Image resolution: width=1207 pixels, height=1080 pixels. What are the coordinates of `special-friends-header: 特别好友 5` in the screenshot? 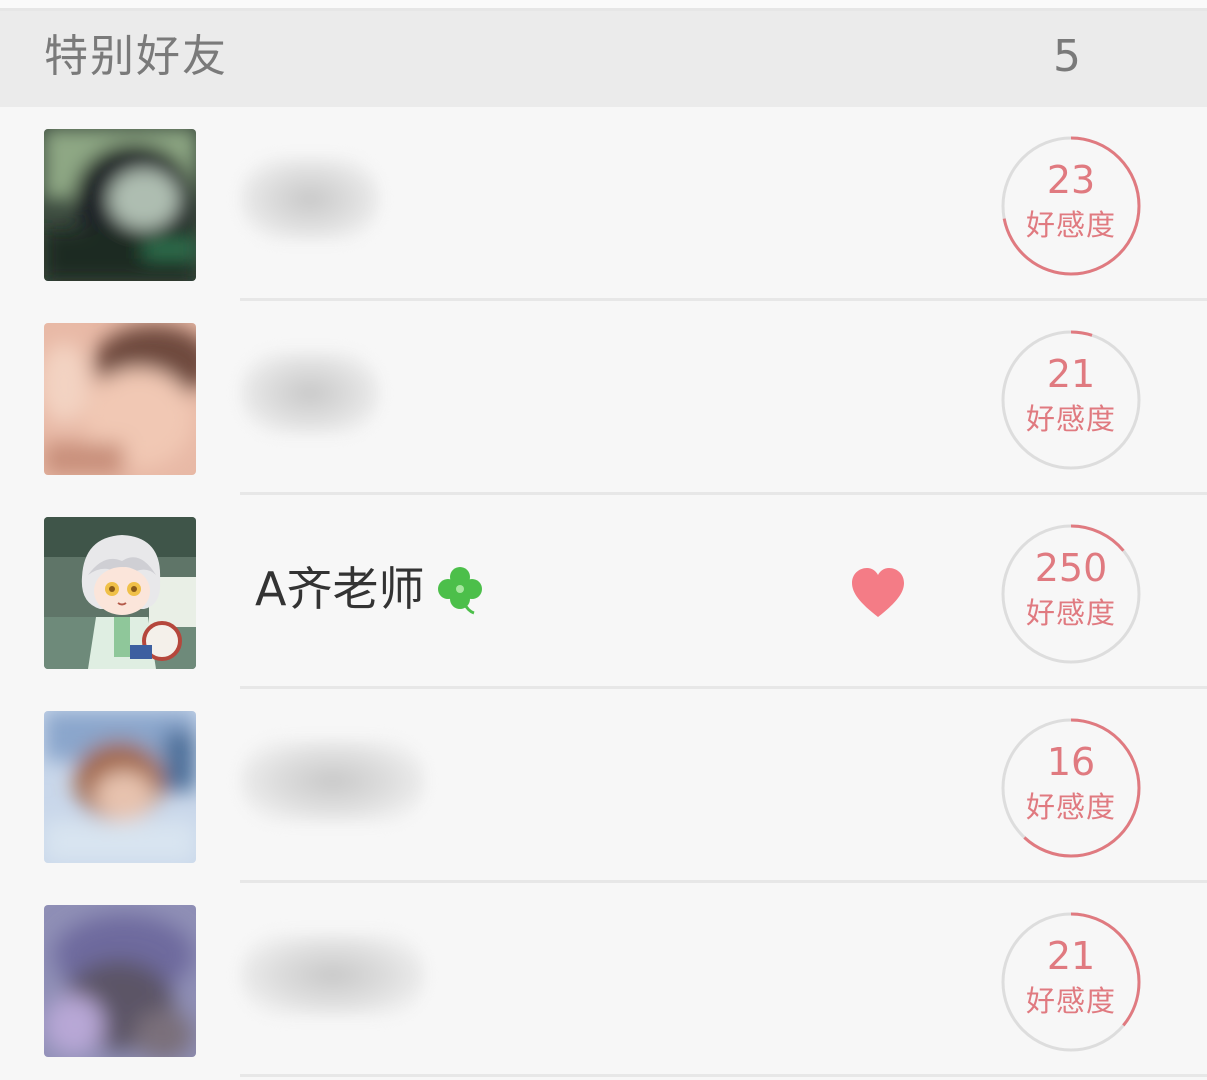 It's located at (603, 59).